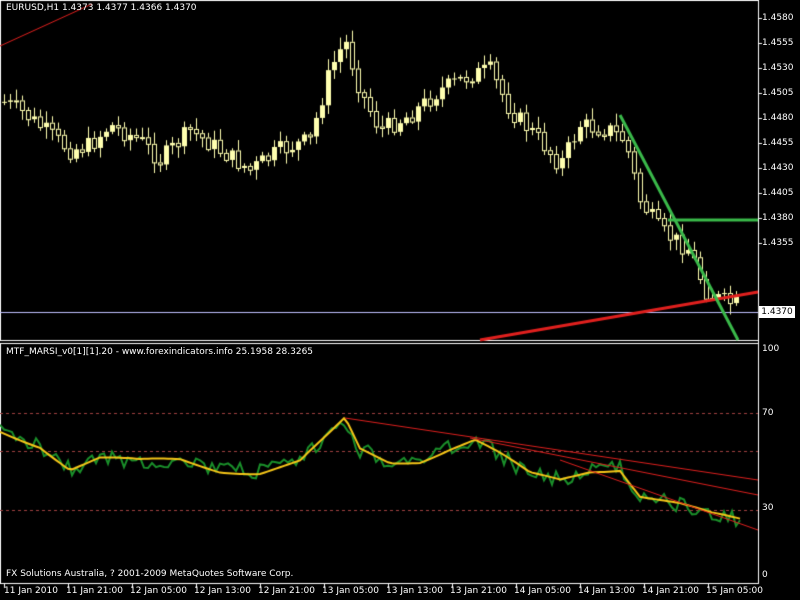 This screenshot has height=600, width=800. What do you see at coordinates (777, 312) in the screenshot?
I see `current-price-badge: 1.4370` at bounding box center [777, 312].